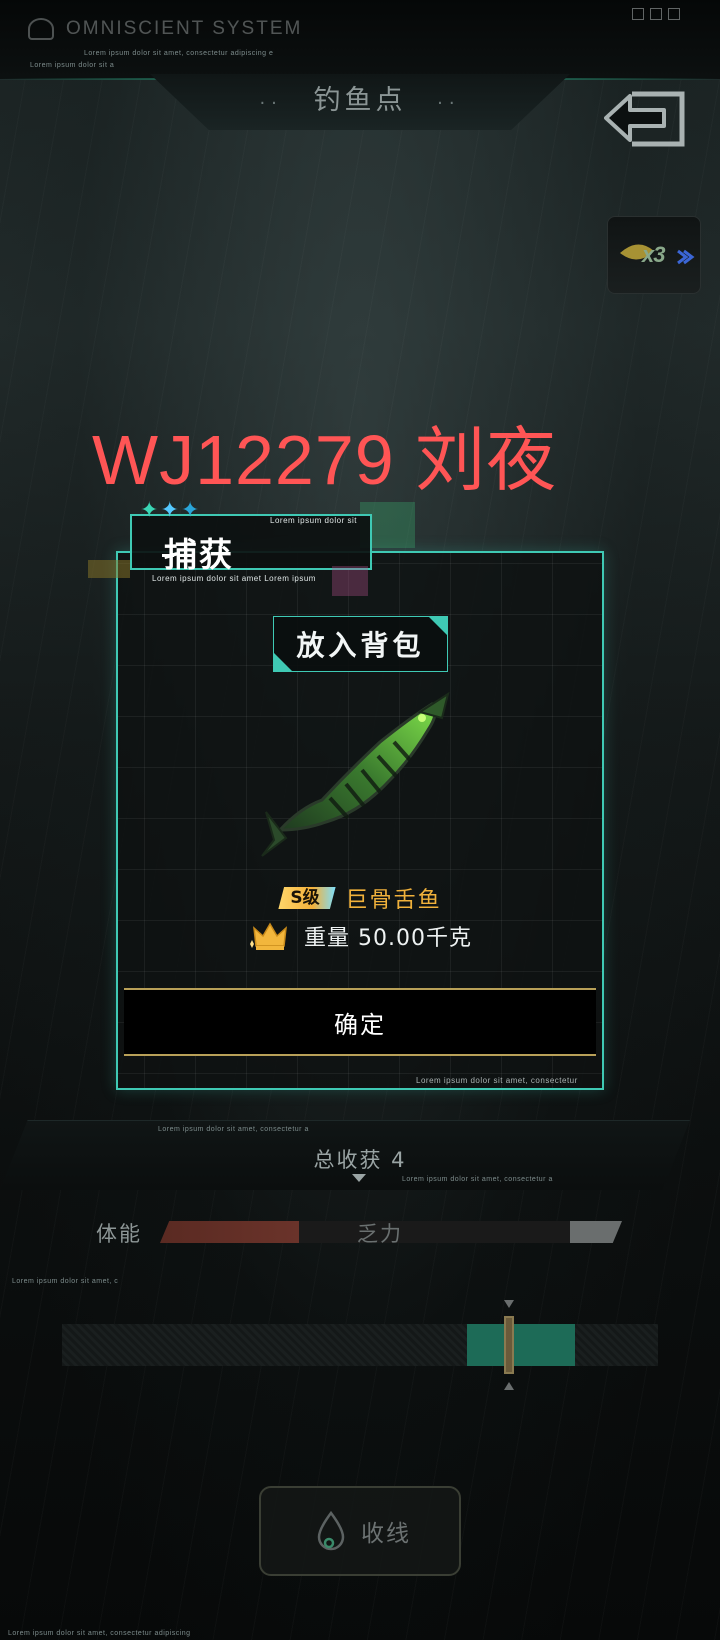 This screenshot has width=720, height=1640. What do you see at coordinates (313, 520) in the screenshot?
I see `capture-header-caption: Lorem ipsum dolor sit` at bounding box center [313, 520].